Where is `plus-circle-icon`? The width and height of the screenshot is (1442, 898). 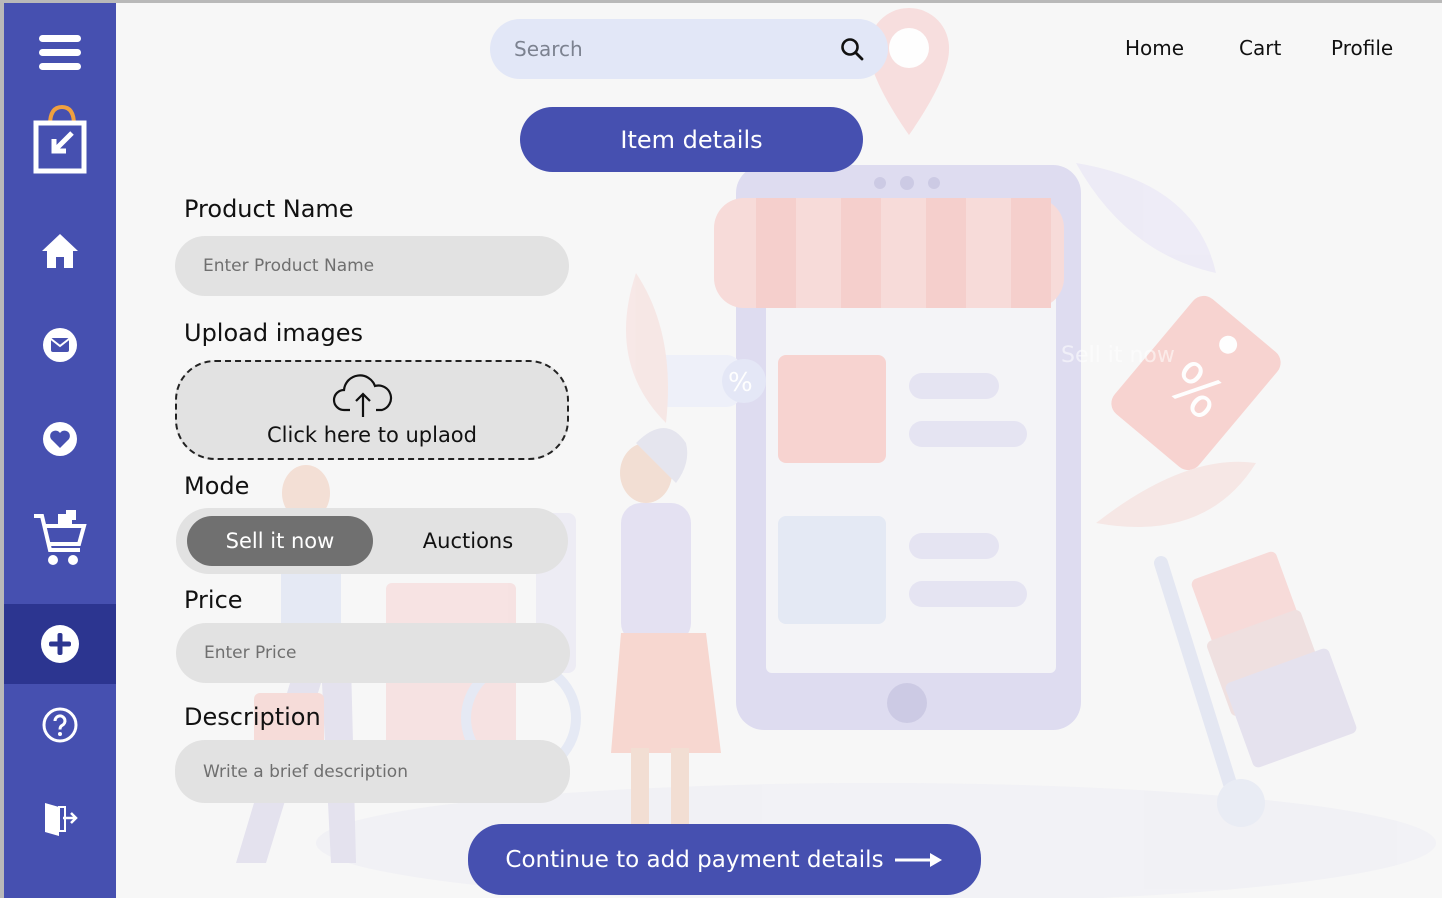
plus-circle-icon is located at coordinates (60, 644).